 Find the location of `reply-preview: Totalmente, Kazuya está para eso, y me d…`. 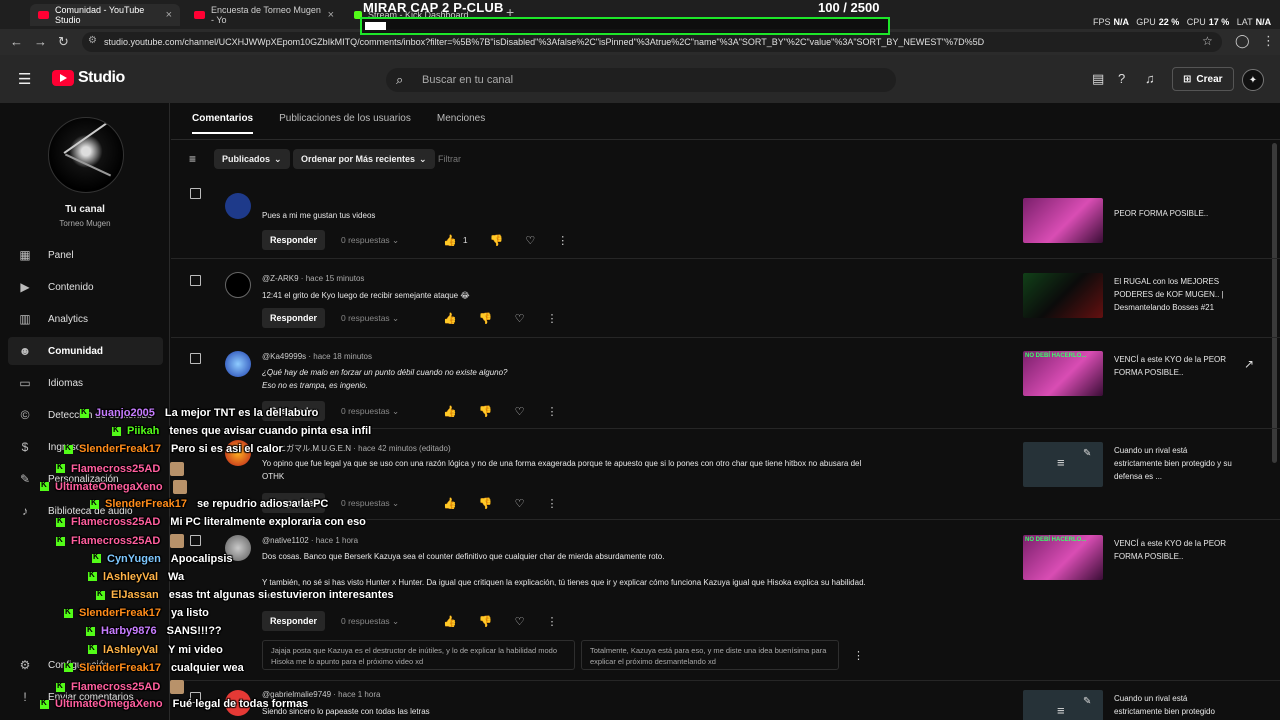

reply-preview: Totalmente, Kazuya está para eso, y me d… is located at coordinates (710, 655).